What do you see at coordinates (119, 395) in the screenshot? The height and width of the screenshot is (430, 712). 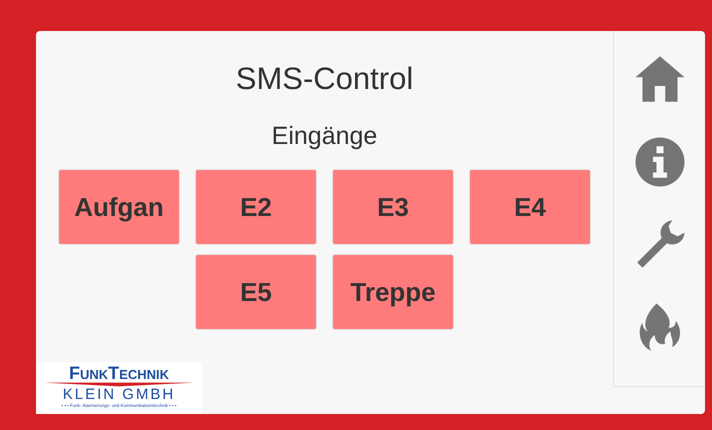 I see `logo-text: KLEIN GMBH` at bounding box center [119, 395].